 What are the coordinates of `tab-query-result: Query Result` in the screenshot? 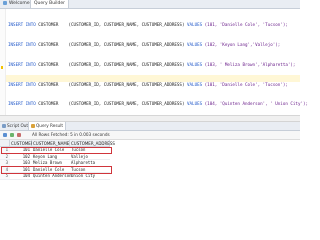 It's located at (47, 126).